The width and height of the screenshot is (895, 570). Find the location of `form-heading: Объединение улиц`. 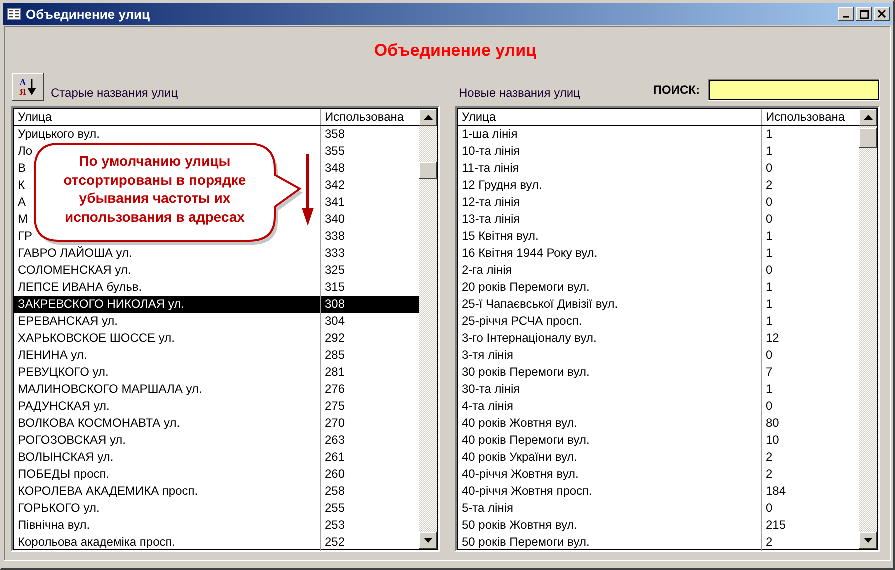

form-heading: Объединение улиц is located at coordinates (455, 51).